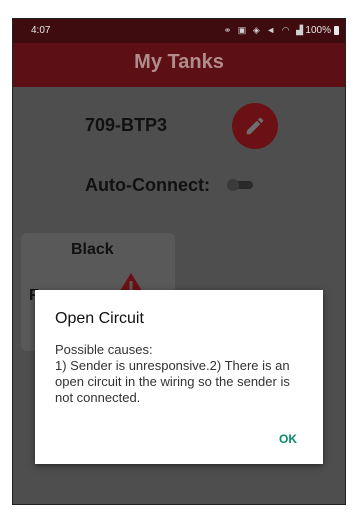 The height and width of the screenshot is (515, 358). I want to click on app-bar: My Tanks, so click(179, 65).